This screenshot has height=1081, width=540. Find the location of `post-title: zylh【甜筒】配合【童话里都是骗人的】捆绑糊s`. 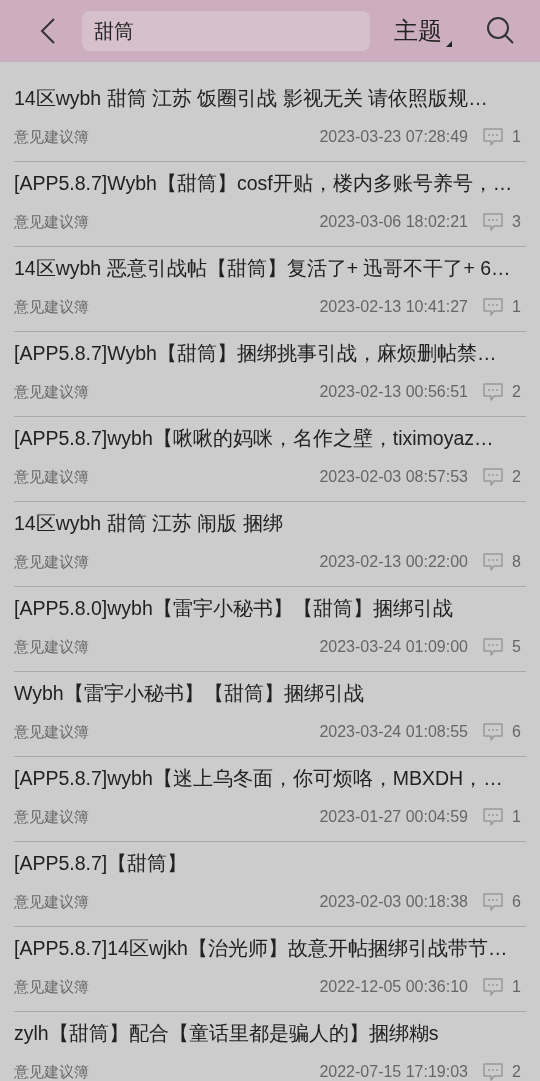

post-title: zylh【甜筒】配合【童话里都是骗人的】捆绑糊s is located at coordinates (227, 1033).